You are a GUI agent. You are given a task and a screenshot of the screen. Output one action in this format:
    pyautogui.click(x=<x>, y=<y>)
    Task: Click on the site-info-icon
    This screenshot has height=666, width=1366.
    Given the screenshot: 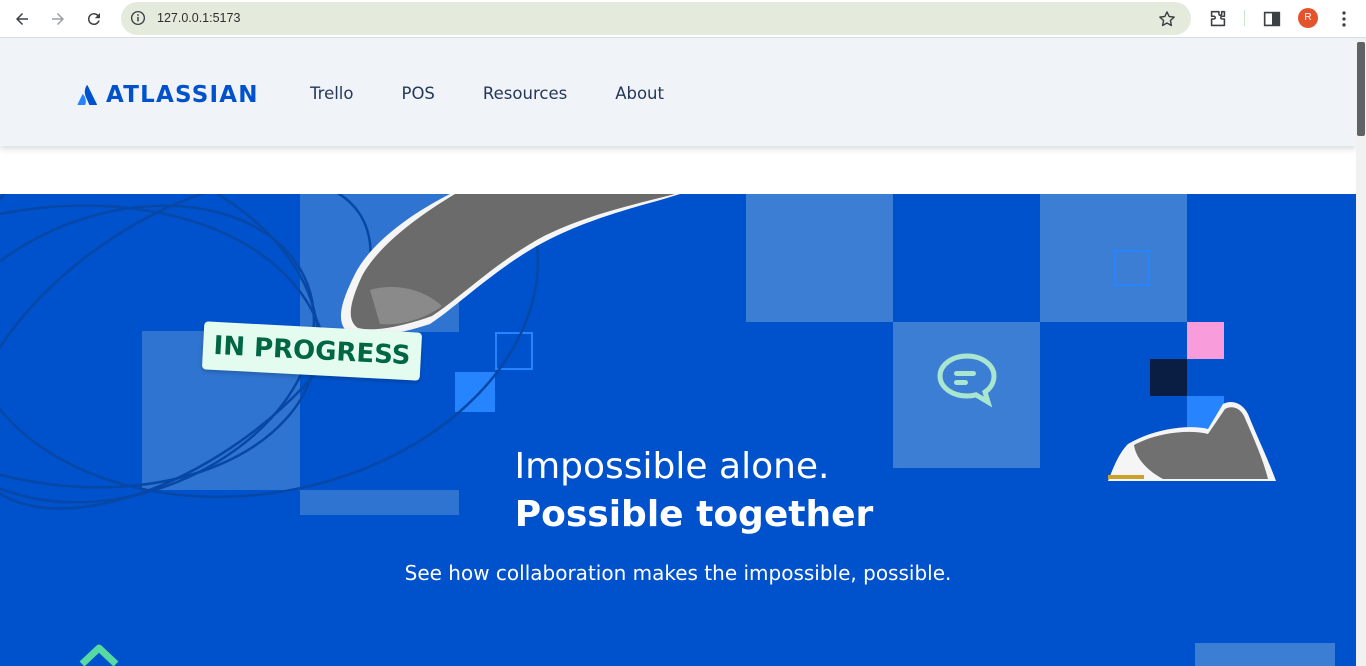 What is the action you would take?
    pyautogui.click(x=138, y=18)
    